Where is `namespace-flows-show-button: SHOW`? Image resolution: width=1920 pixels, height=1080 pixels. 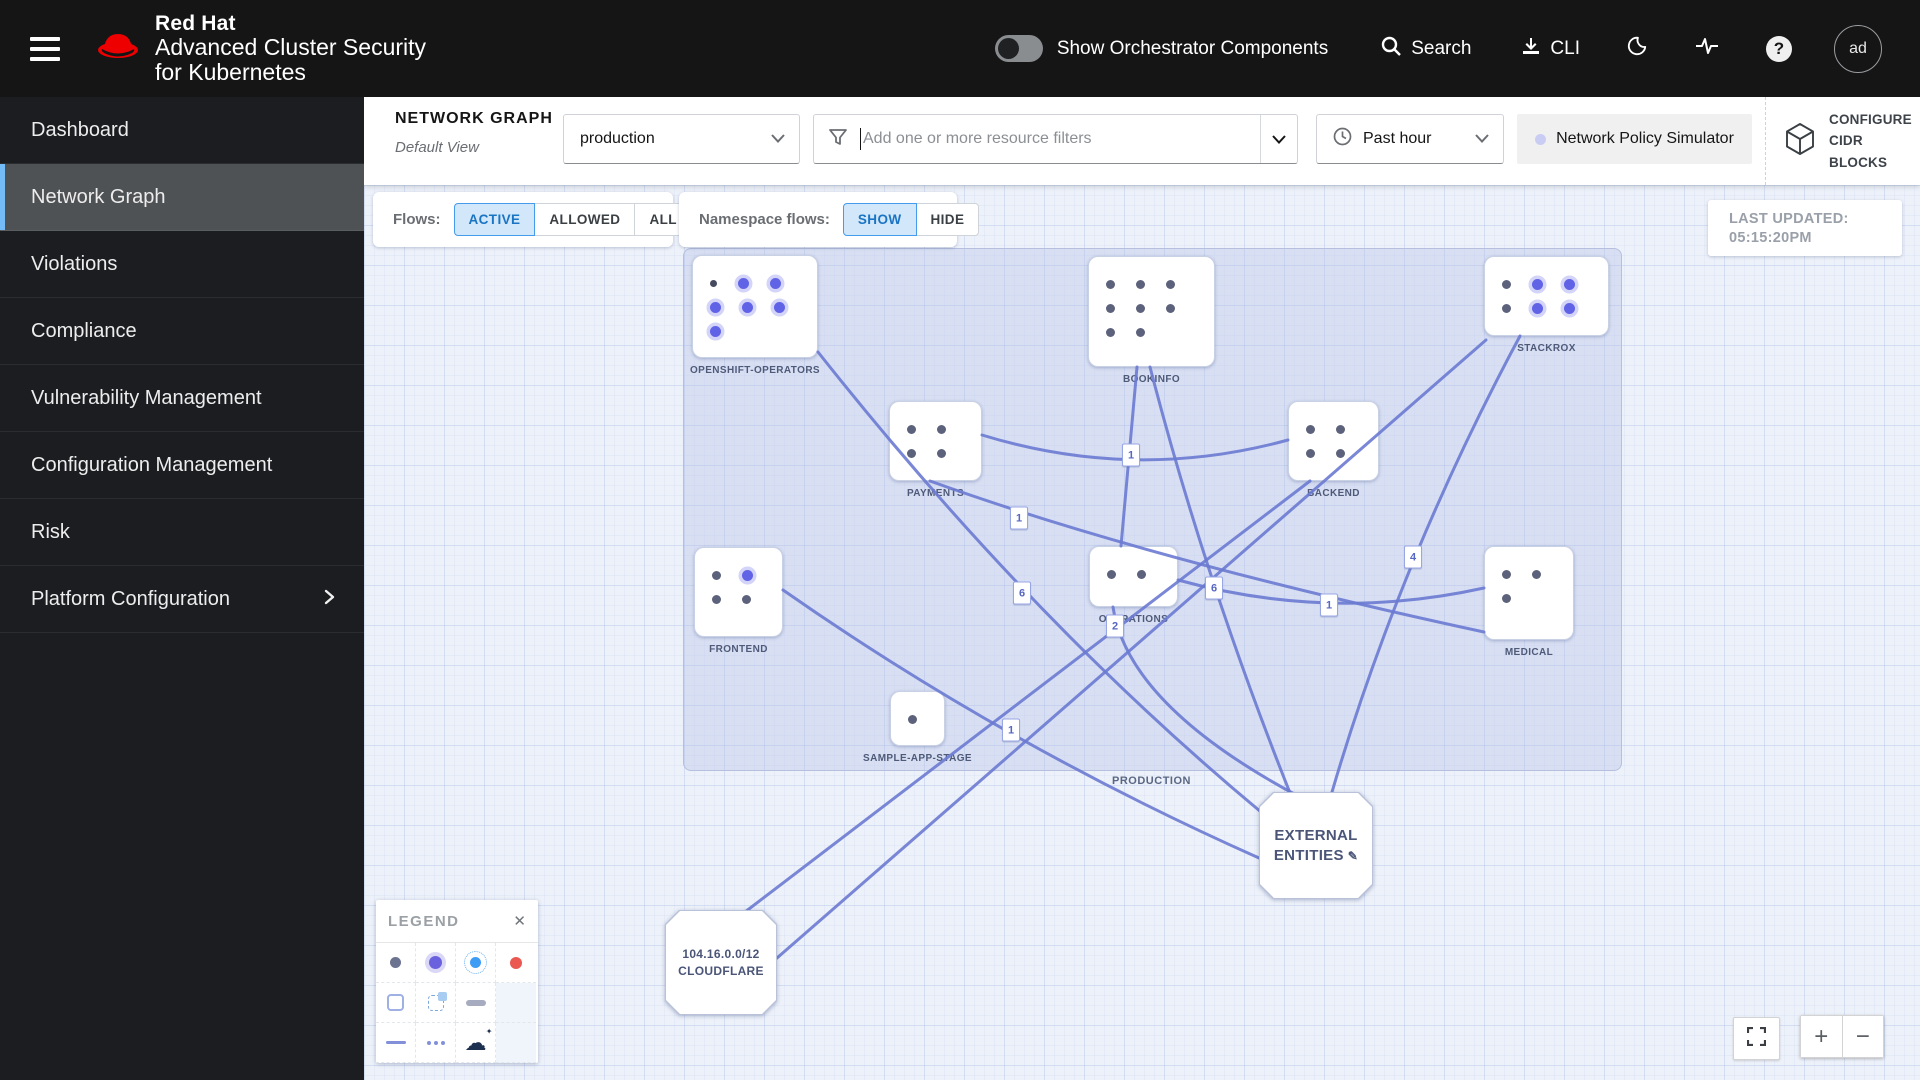
namespace-flows-show-button: SHOW is located at coordinates (879, 219).